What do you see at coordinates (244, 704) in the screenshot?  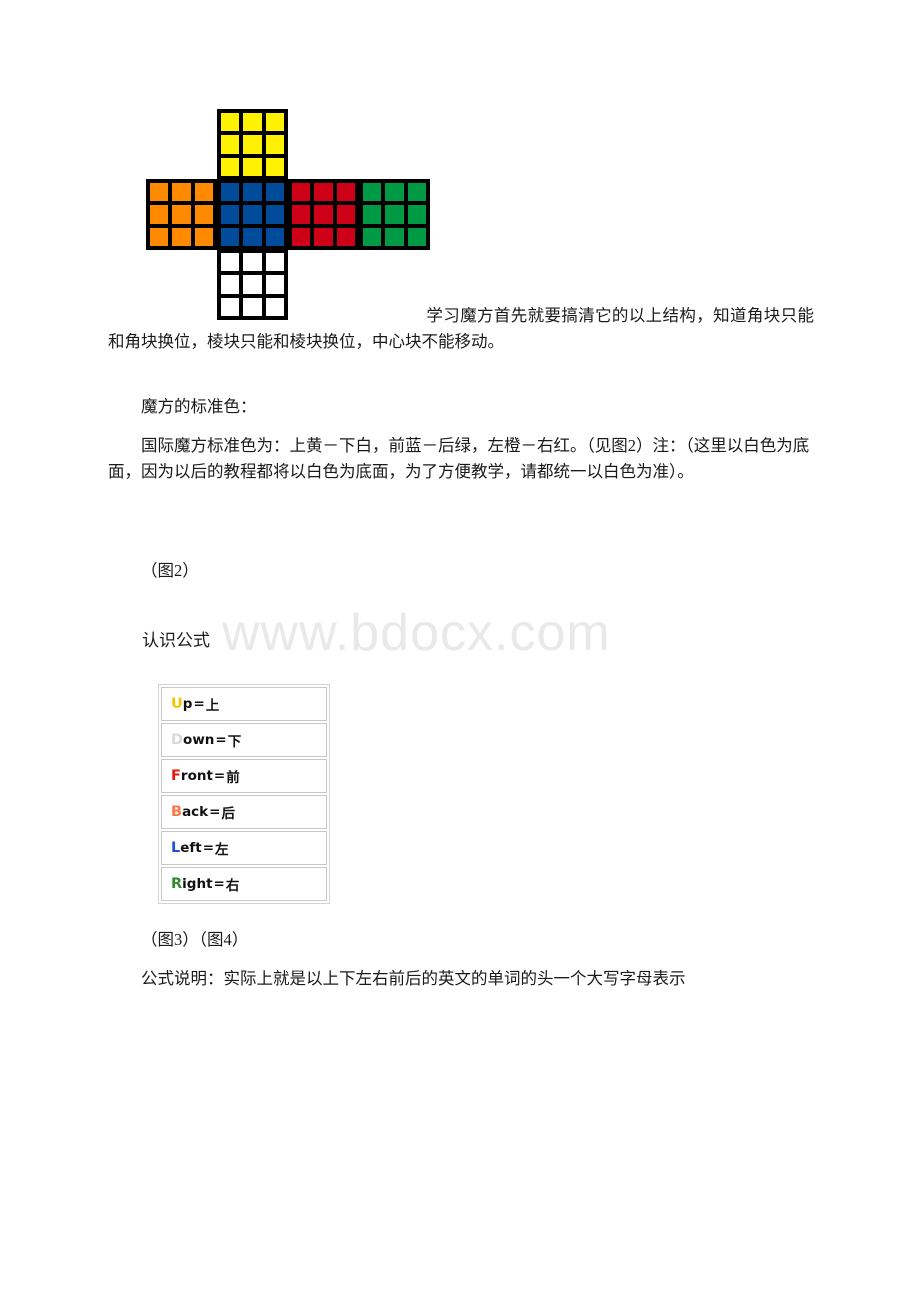 I see `formula-row-up: Up = 上` at bounding box center [244, 704].